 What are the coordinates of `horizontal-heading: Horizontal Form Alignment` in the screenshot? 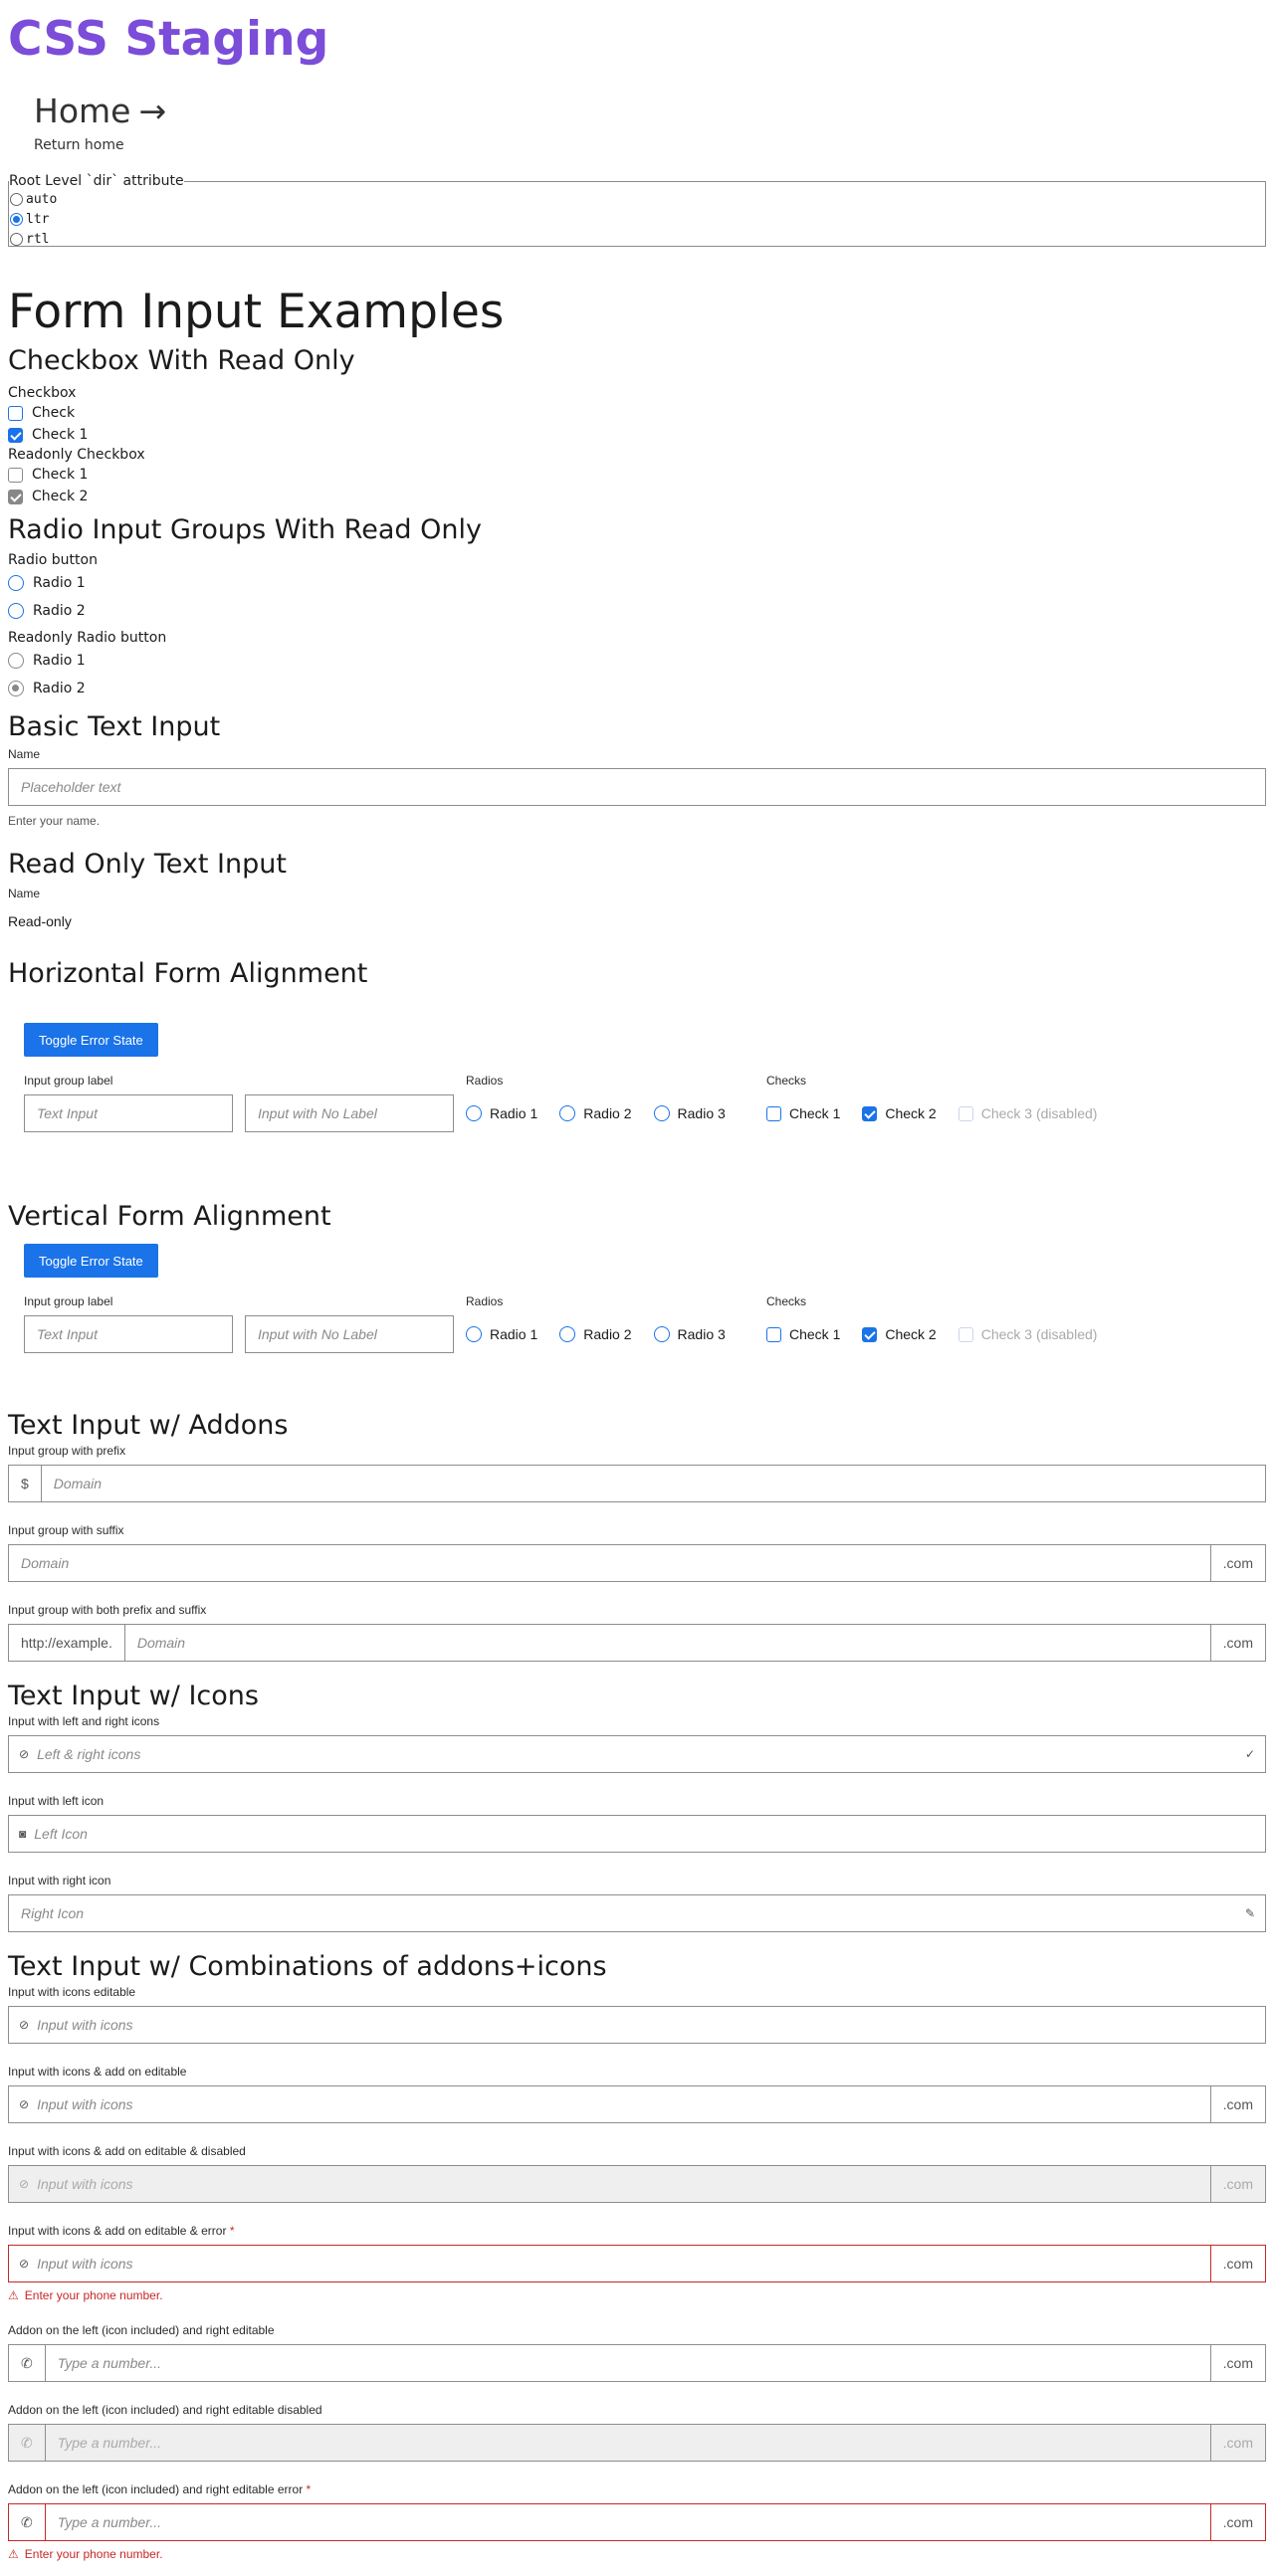 It's located at (188, 973).